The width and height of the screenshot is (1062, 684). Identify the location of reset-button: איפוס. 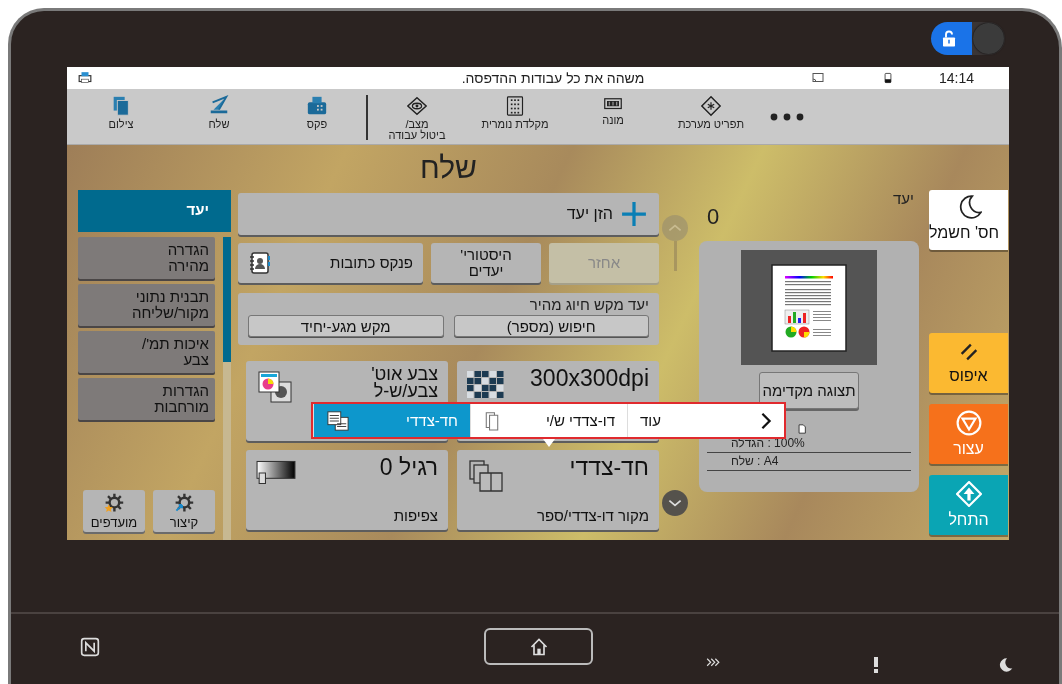
(968, 363).